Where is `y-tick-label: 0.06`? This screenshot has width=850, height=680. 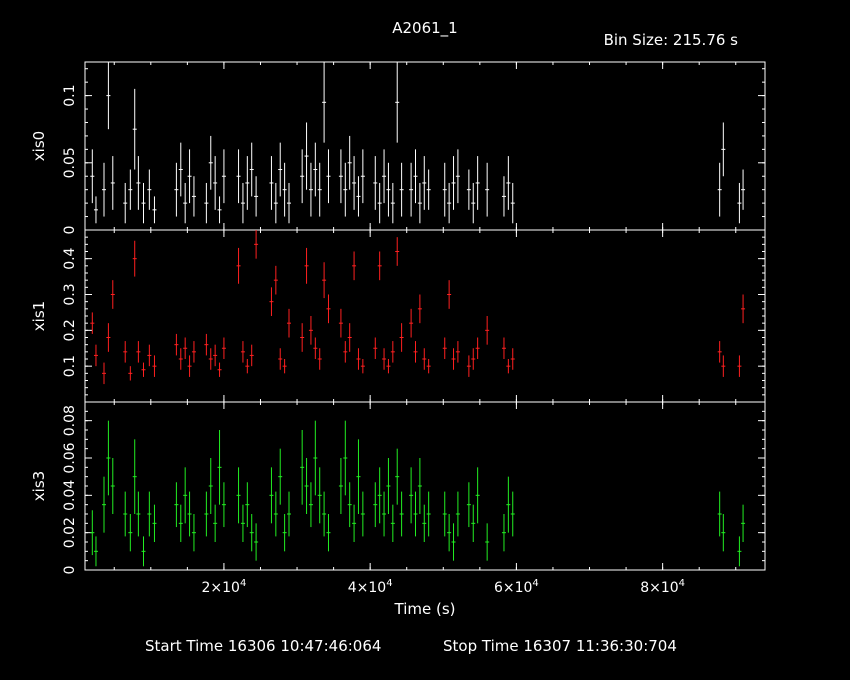 y-tick-label: 0.06 is located at coordinates (70, 457).